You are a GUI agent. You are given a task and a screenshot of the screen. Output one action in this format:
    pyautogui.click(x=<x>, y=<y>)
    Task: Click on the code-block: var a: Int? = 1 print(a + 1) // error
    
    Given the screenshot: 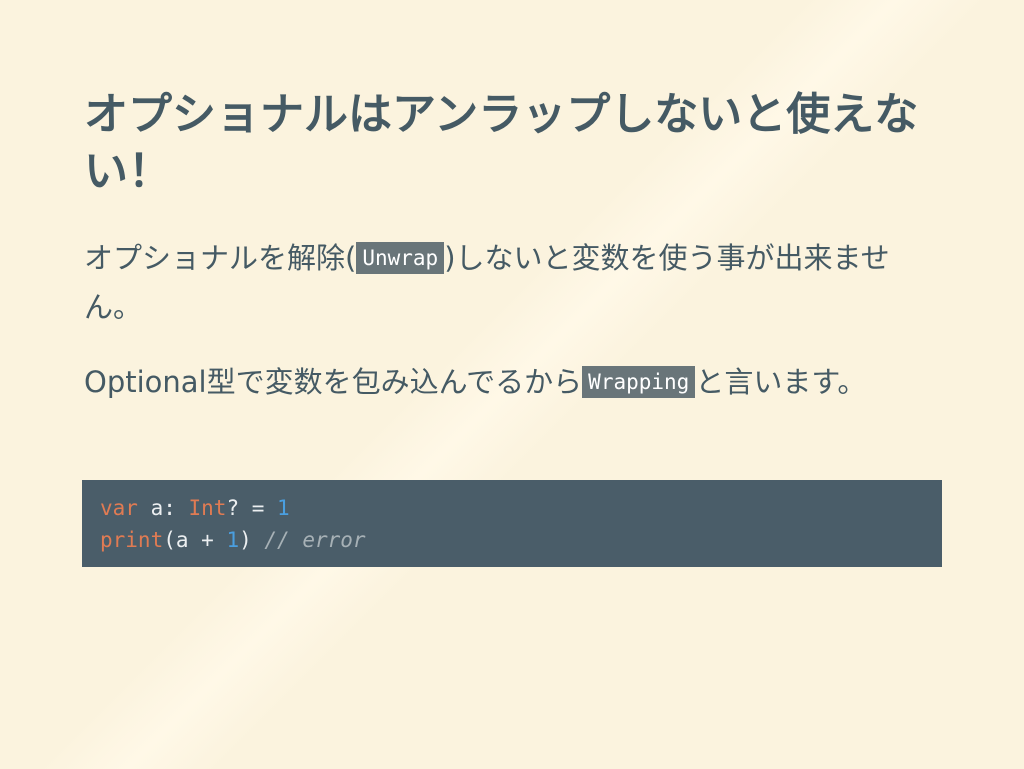 What is the action you would take?
    pyautogui.click(x=512, y=523)
    